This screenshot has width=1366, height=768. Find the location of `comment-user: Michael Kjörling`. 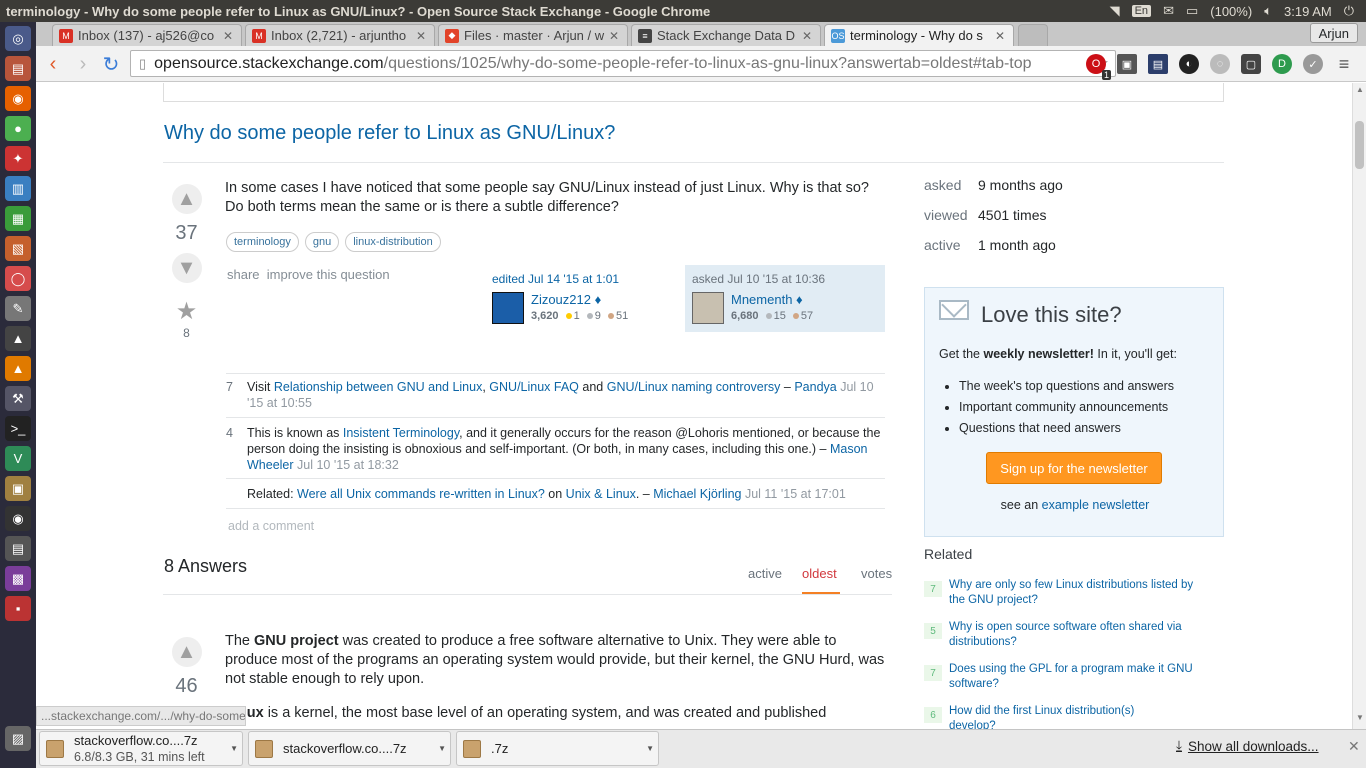

comment-user: Michael Kjörling is located at coordinates (697, 494).